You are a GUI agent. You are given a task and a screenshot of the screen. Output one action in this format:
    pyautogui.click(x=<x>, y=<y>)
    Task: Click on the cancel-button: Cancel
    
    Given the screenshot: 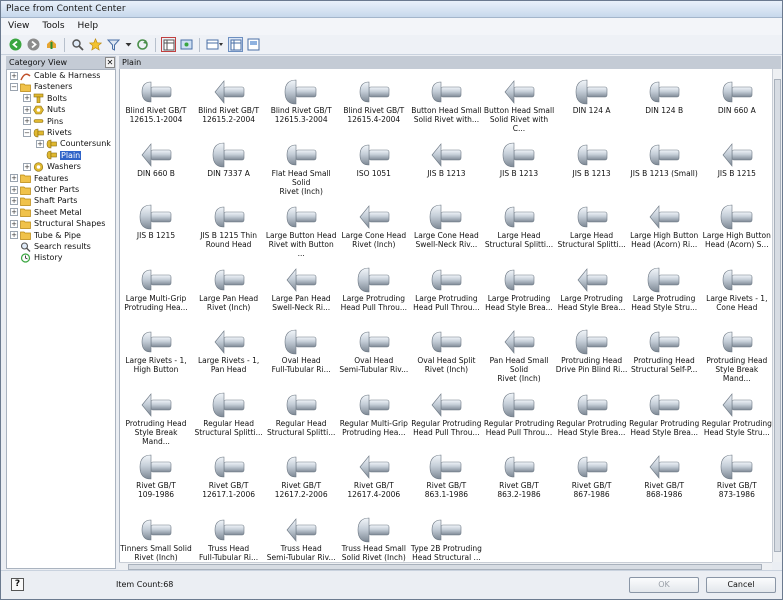 What is the action you would take?
    pyautogui.click(x=741, y=585)
    